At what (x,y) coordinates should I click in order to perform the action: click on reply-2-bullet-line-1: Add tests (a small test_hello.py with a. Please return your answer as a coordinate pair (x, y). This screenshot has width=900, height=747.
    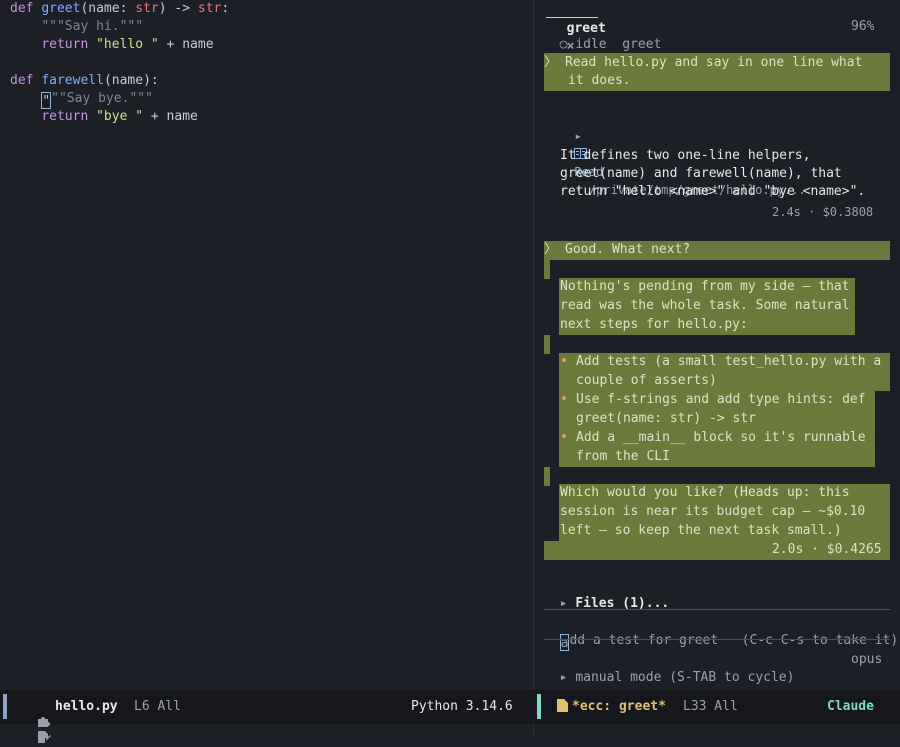
    Looking at the image, I should click on (729, 361).